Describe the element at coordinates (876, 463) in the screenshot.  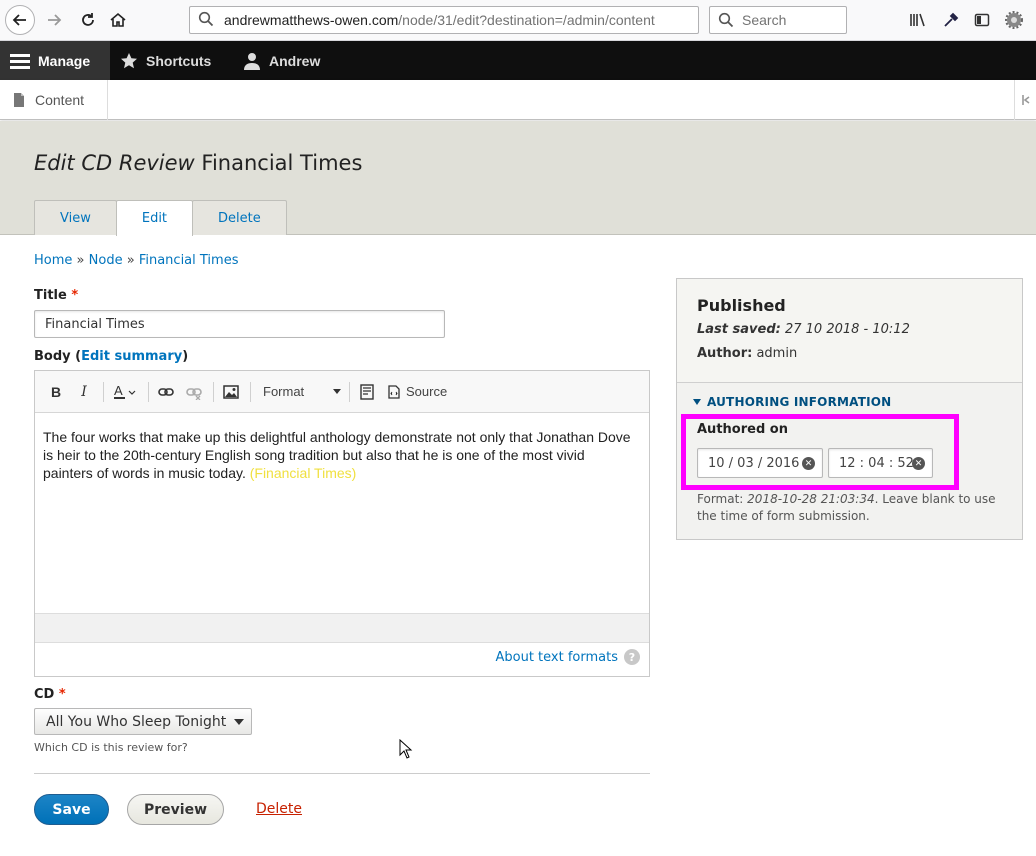
I see `authored-time-value: 12 : 04 : 52` at that location.